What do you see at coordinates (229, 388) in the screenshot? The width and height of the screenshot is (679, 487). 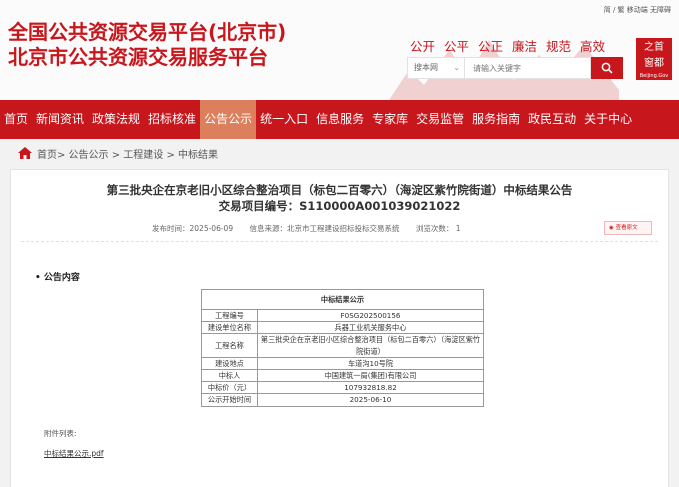 I see `row-label: 中标价（元）` at bounding box center [229, 388].